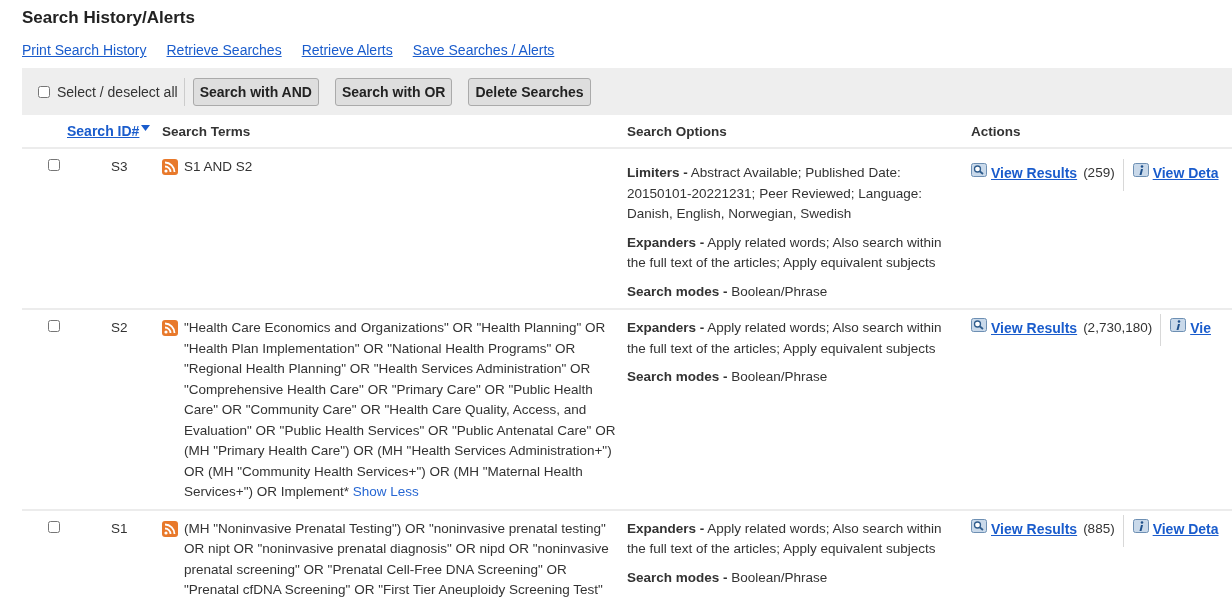  I want to click on search-terms: "Health Care Economics and Organizations" OR "Health Planning" OR "Health Plan Implementation" OR "National Health Programs" OR "Regional Health Planning" OR "Health Services Administration" OR "Comprehensive Health Care" OR "Primary Care" OR "Public Health Care" OR "Community Care" OR "Health Care Quality, Access, and Evaluation" OR "Public Health Services" OR "Public Antenatal Care" OR (MH "Primary Health Care") OR (MH "Health Services Administration+") OR (MH "Community Health Services+") OR (MH "Maternal Health Services+") OR Implement* Show Less, so click(400, 410).